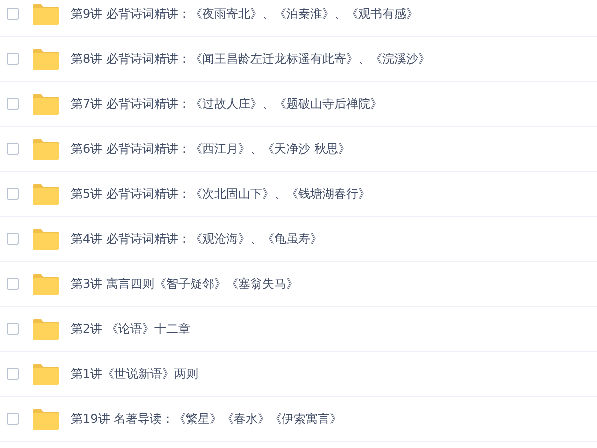 The height and width of the screenshot is (448, 597). I want to click on folder-name: 第7讲 必背诗词精讲：《过故人庄》、《题破山寺后禅院》, so click(226, 104).